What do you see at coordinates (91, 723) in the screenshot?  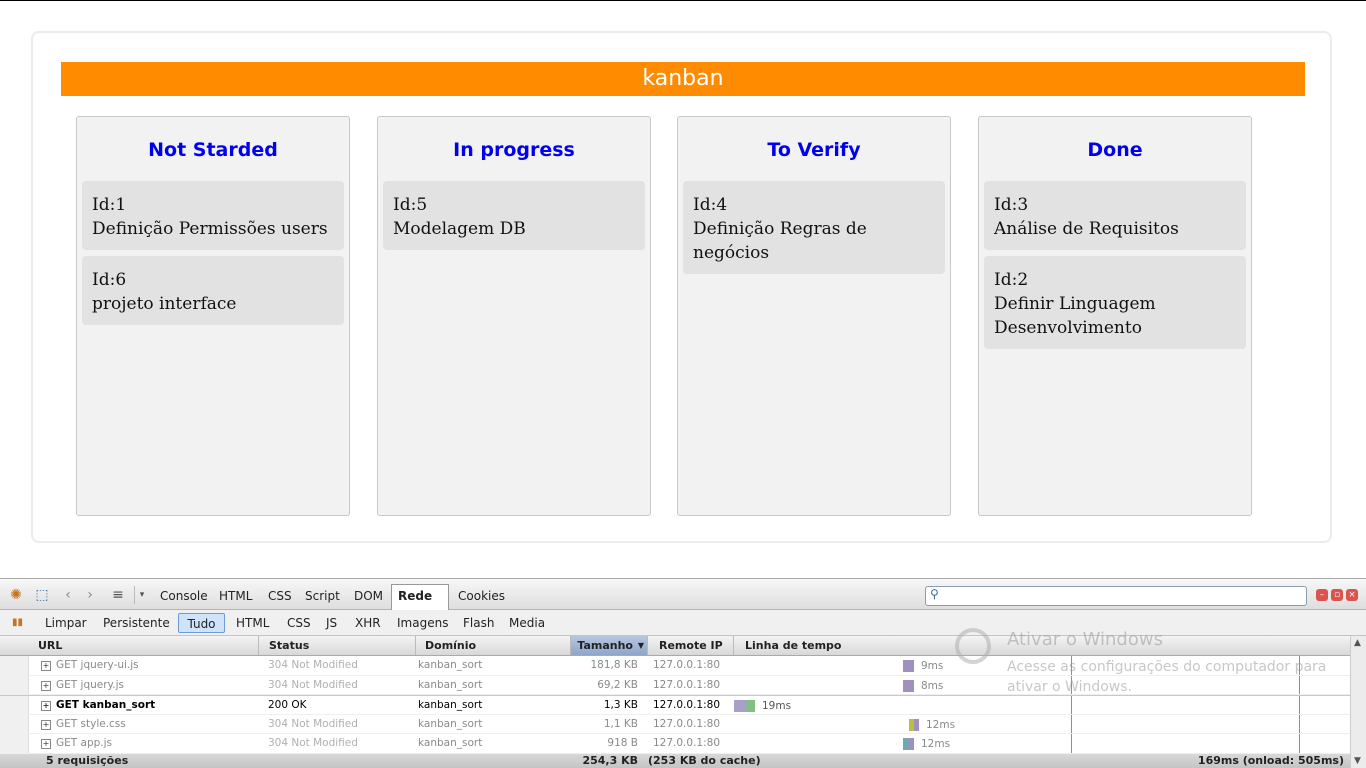 I see `request-url: GET style.css` at bounding box center [91, 723].